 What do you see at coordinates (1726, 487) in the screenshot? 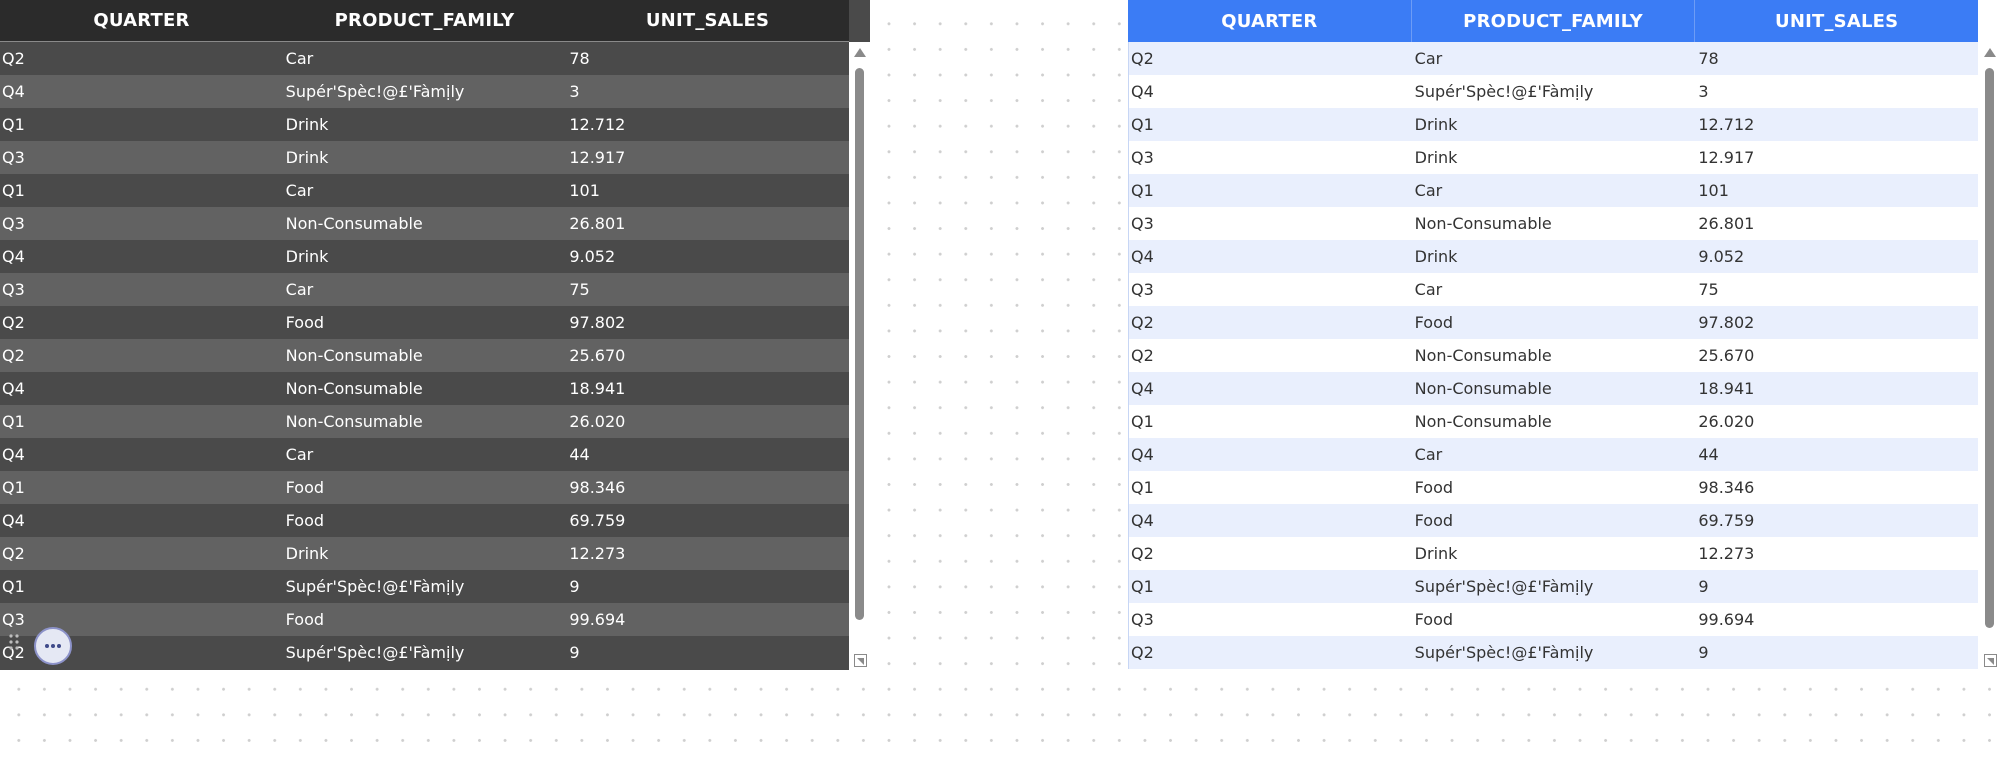
I see `cell-unit-sales: 98.346` at bounding box center [1726, 487].